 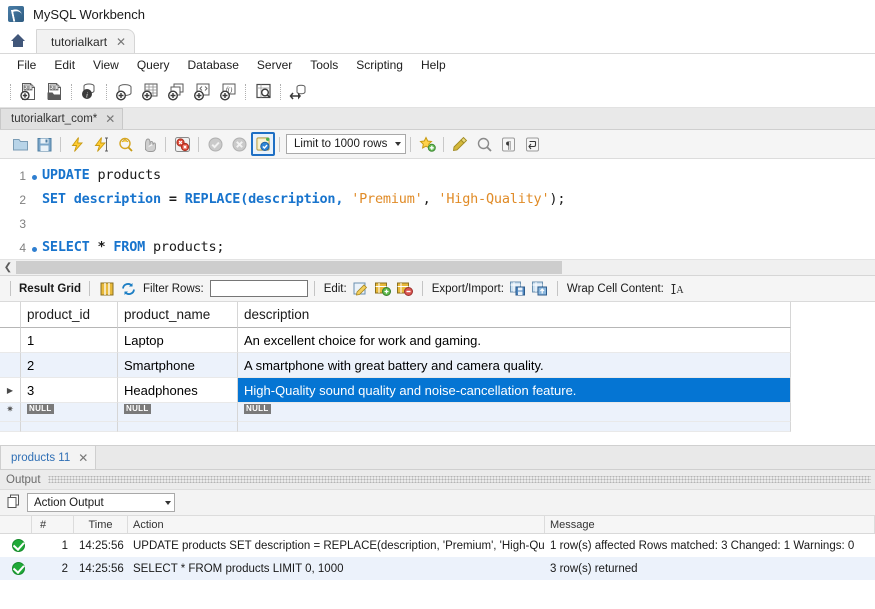 What do you see at coordinates (10, 412) in the screenshot?
I see `new-row-icon: ✷` at bounding box center [10, 412].